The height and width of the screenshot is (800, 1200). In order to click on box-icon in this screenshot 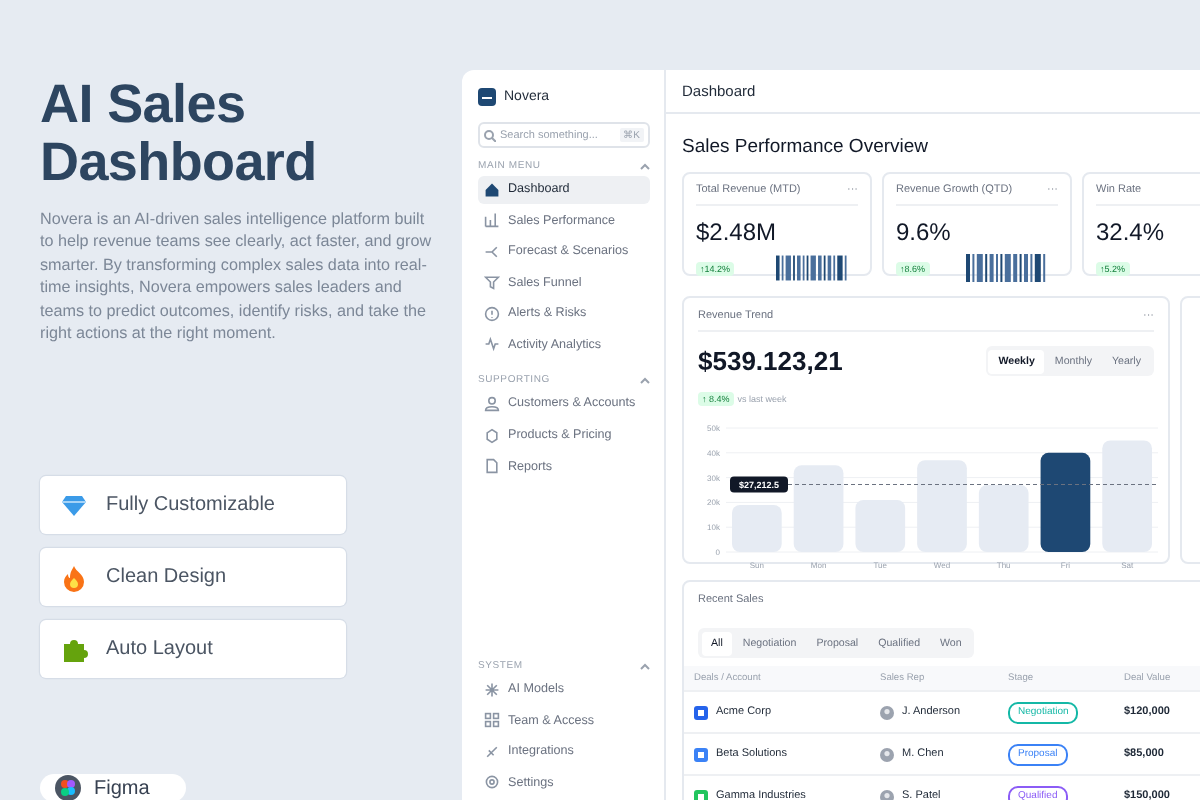, I will do `click(492, 435)`.